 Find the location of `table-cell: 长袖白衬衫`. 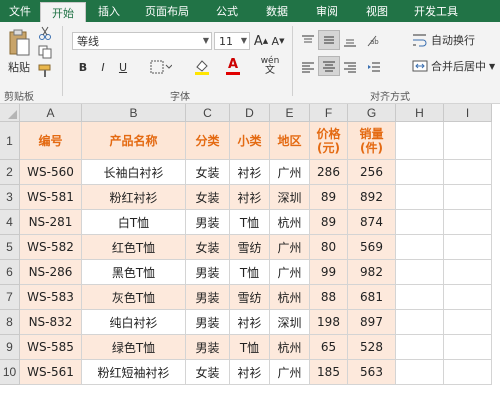

table-cell: 长袖白衬衫 is located at coordinates (134, 172).